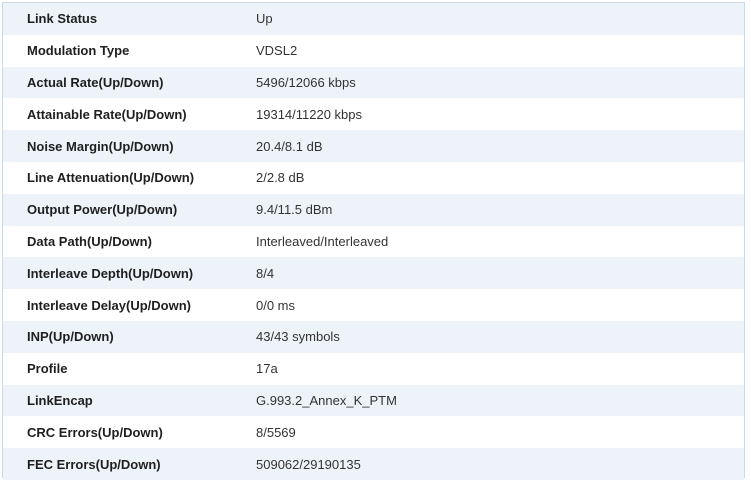  I want to click on table-row-fec-errors: FEC Errors(Up/Down) 509062/29190135, so click(373, 464).